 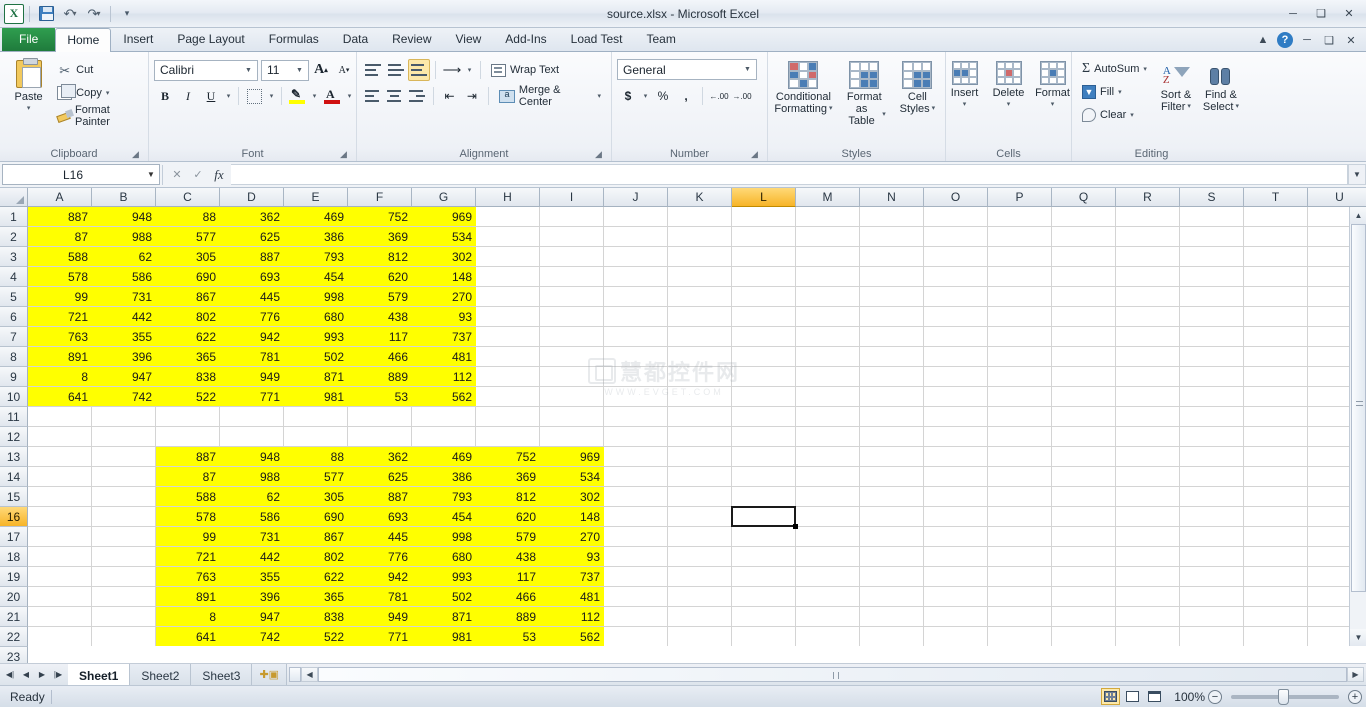 What do you see at coordinates (124, 396) in the screenshot?
I see `cell-B10: 742` at bounding box center [124, 396].